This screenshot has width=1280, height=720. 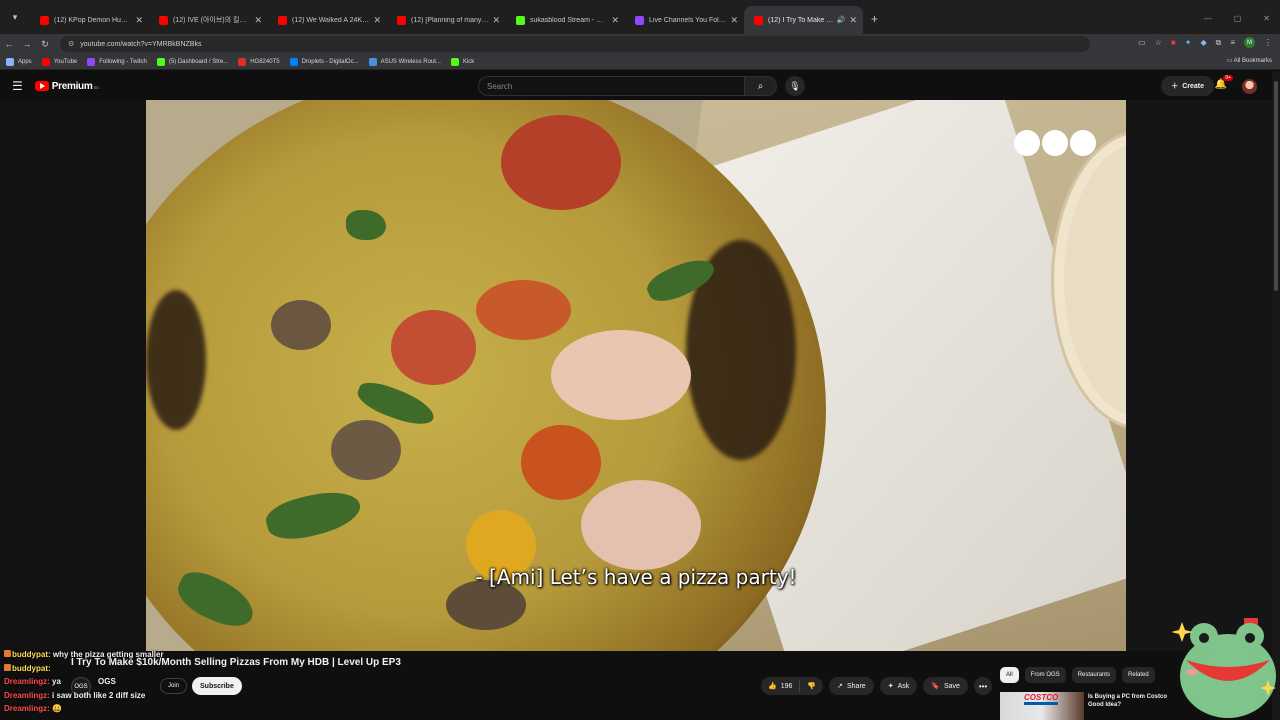 I want to click on account-avatar, so click(x=1249, y=86).